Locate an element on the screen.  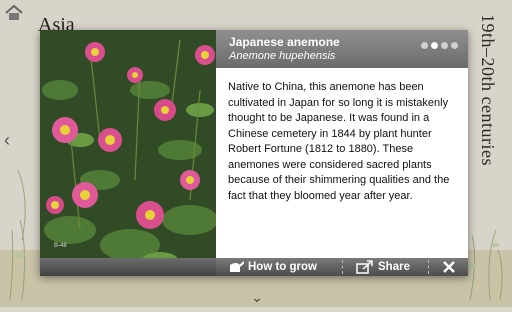
share-button: Share is located at coordinates (383, 267).